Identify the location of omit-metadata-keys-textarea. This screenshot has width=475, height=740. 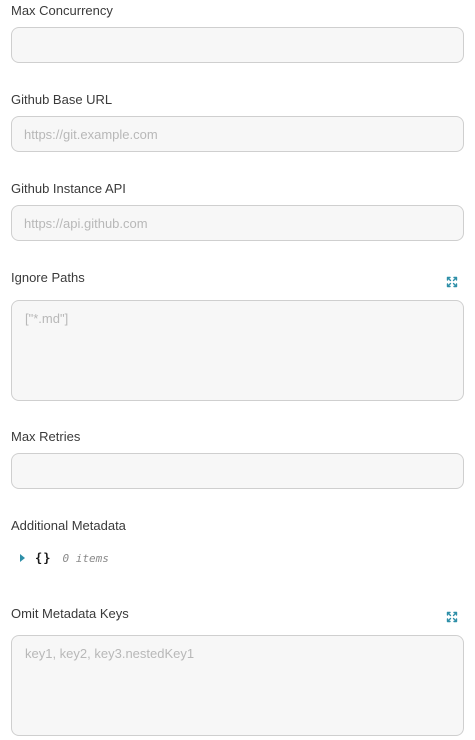
(237, 685).